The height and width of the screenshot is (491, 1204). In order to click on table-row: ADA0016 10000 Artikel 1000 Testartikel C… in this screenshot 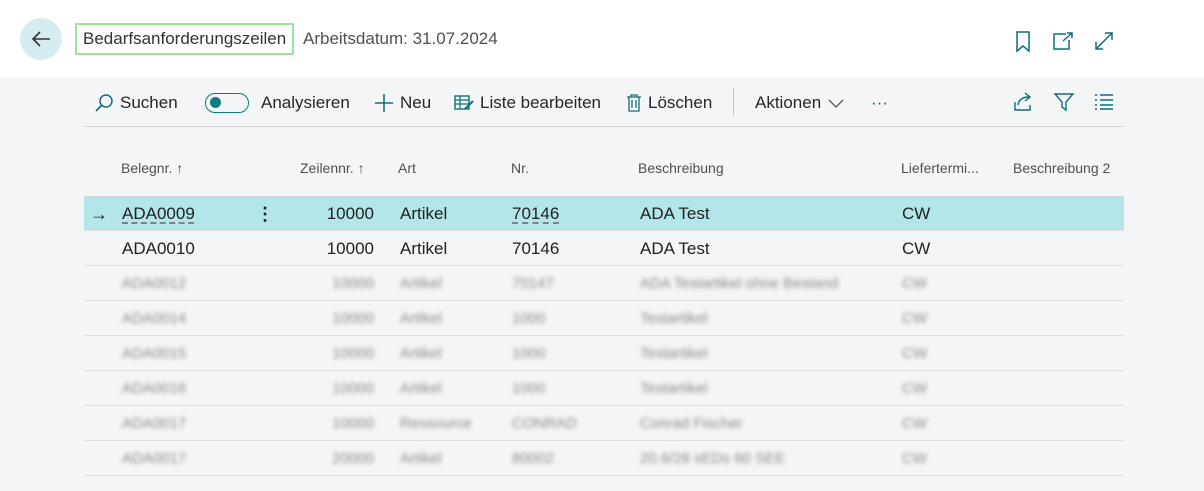, I will do `click(604, 389)`.